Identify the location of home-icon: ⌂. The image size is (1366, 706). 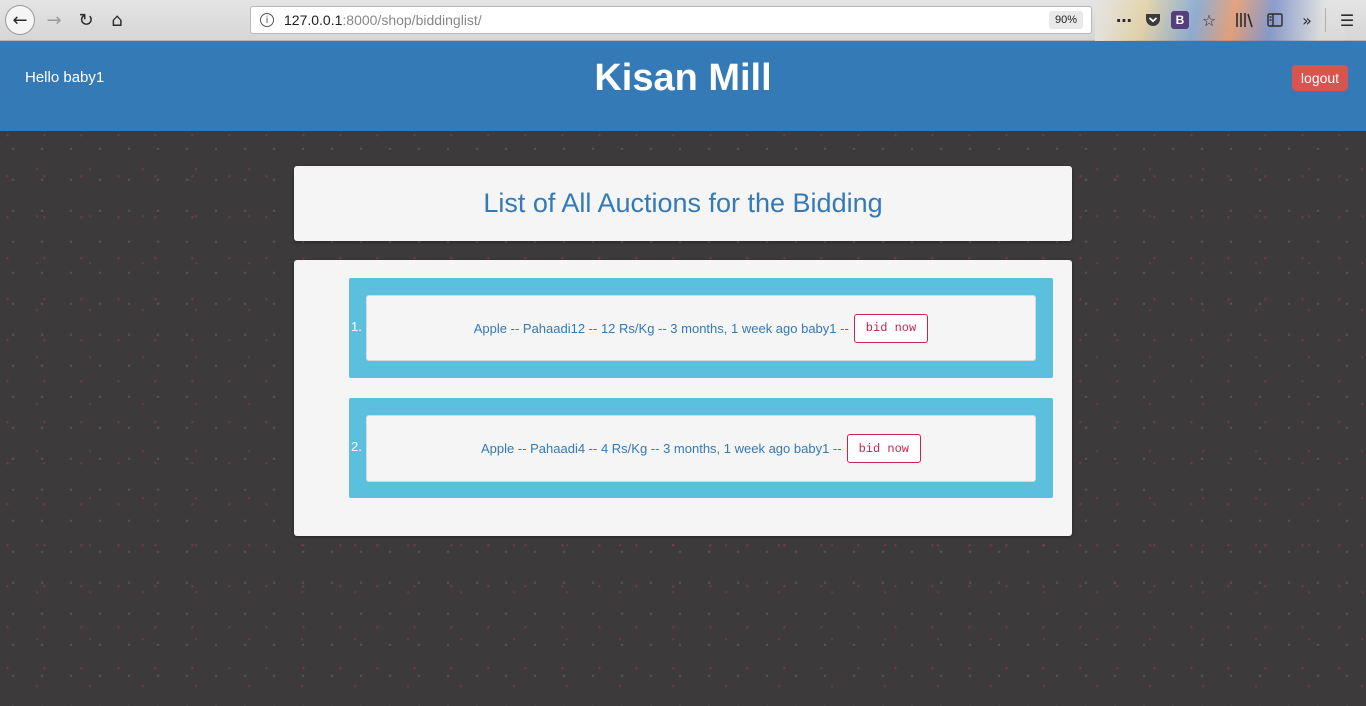
(117, 20).